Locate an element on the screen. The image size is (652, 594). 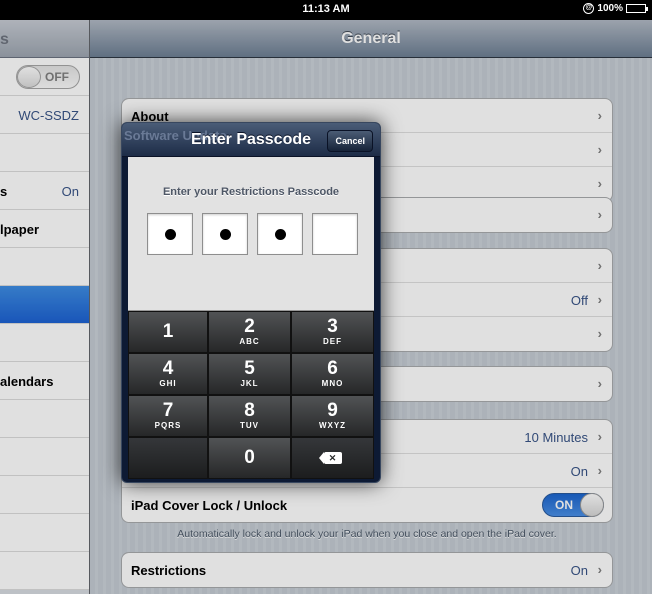
battery-icon is located at coordinates (637, 8).